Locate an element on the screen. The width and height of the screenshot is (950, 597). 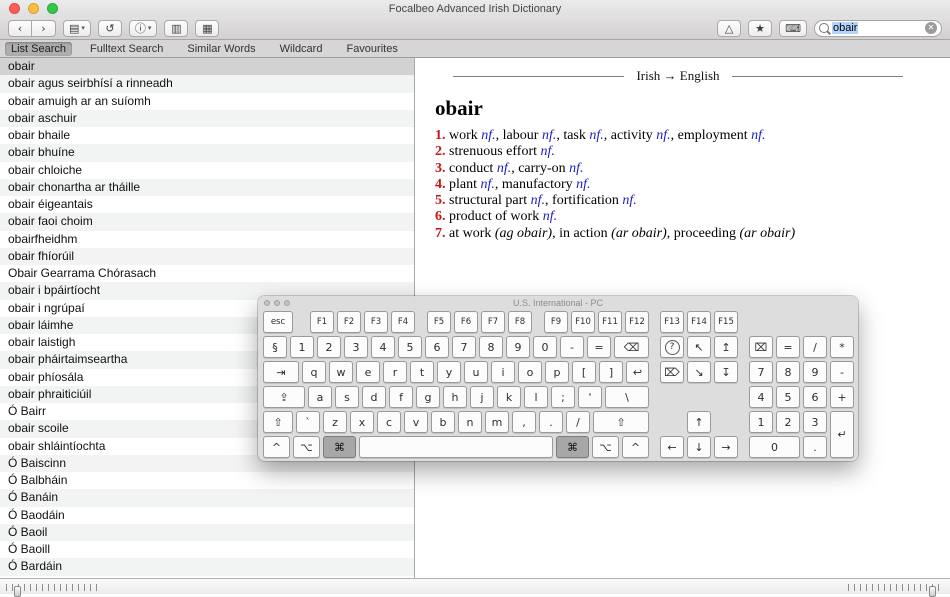
key-num-minus: - is located at coordinates (842, 372).